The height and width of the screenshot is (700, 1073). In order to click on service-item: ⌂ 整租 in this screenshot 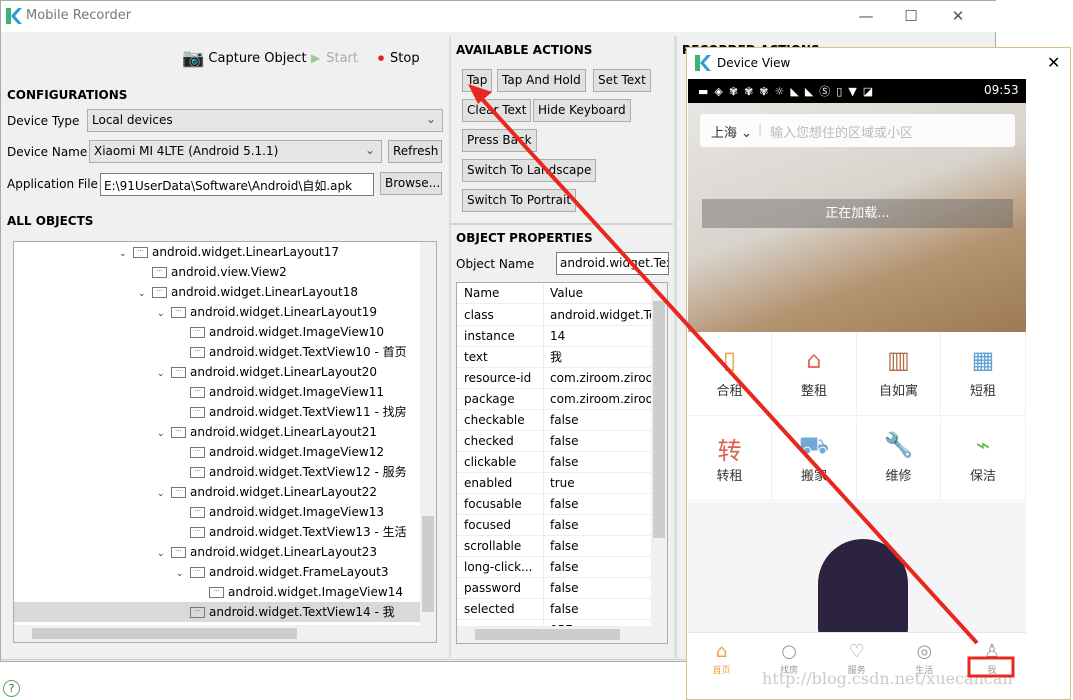, I will do `click(814, 374)`.